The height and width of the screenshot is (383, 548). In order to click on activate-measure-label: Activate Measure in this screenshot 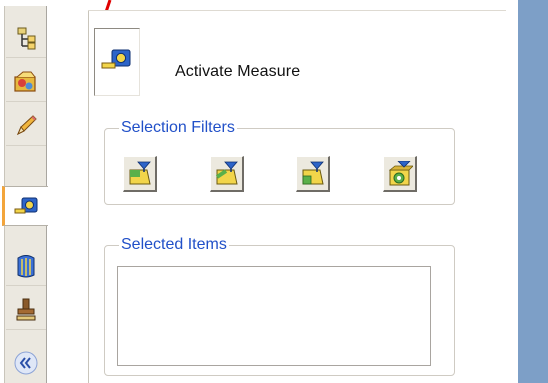, I will do `click(238, 71)`.